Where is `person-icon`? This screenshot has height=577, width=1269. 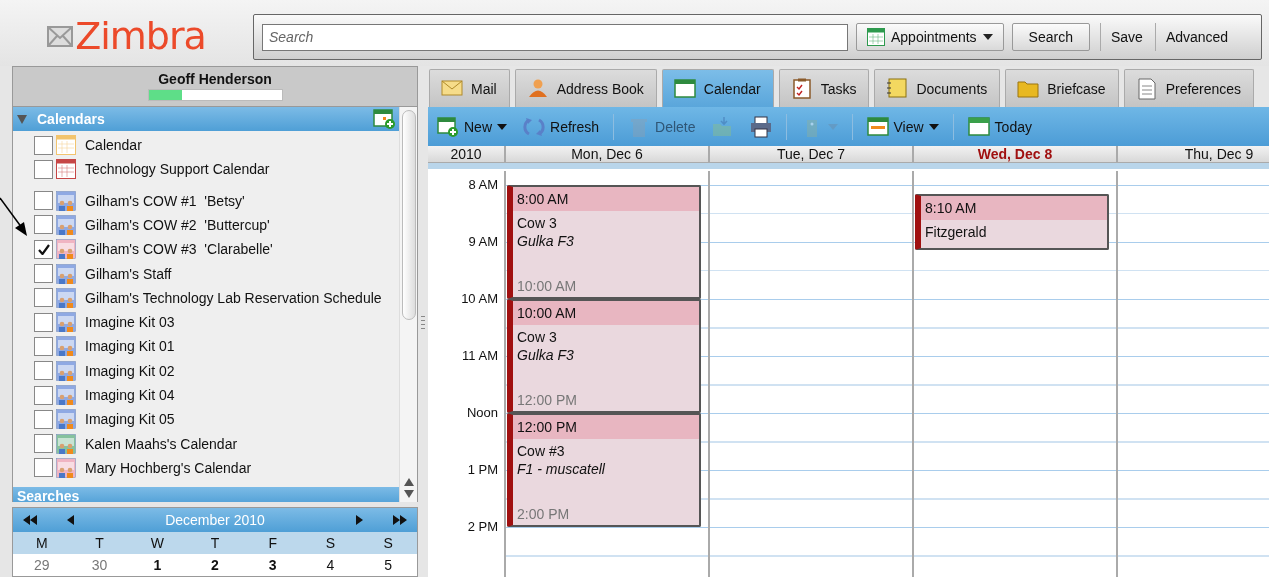 person-icon is located at coordinates (537, 88).